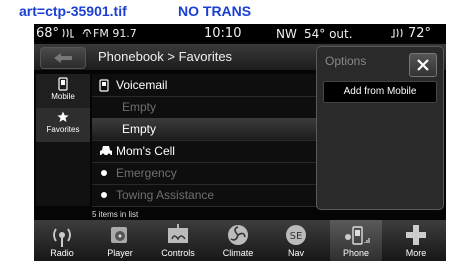  I want to click on driver-seat-heat-icon, so click(68, 33).